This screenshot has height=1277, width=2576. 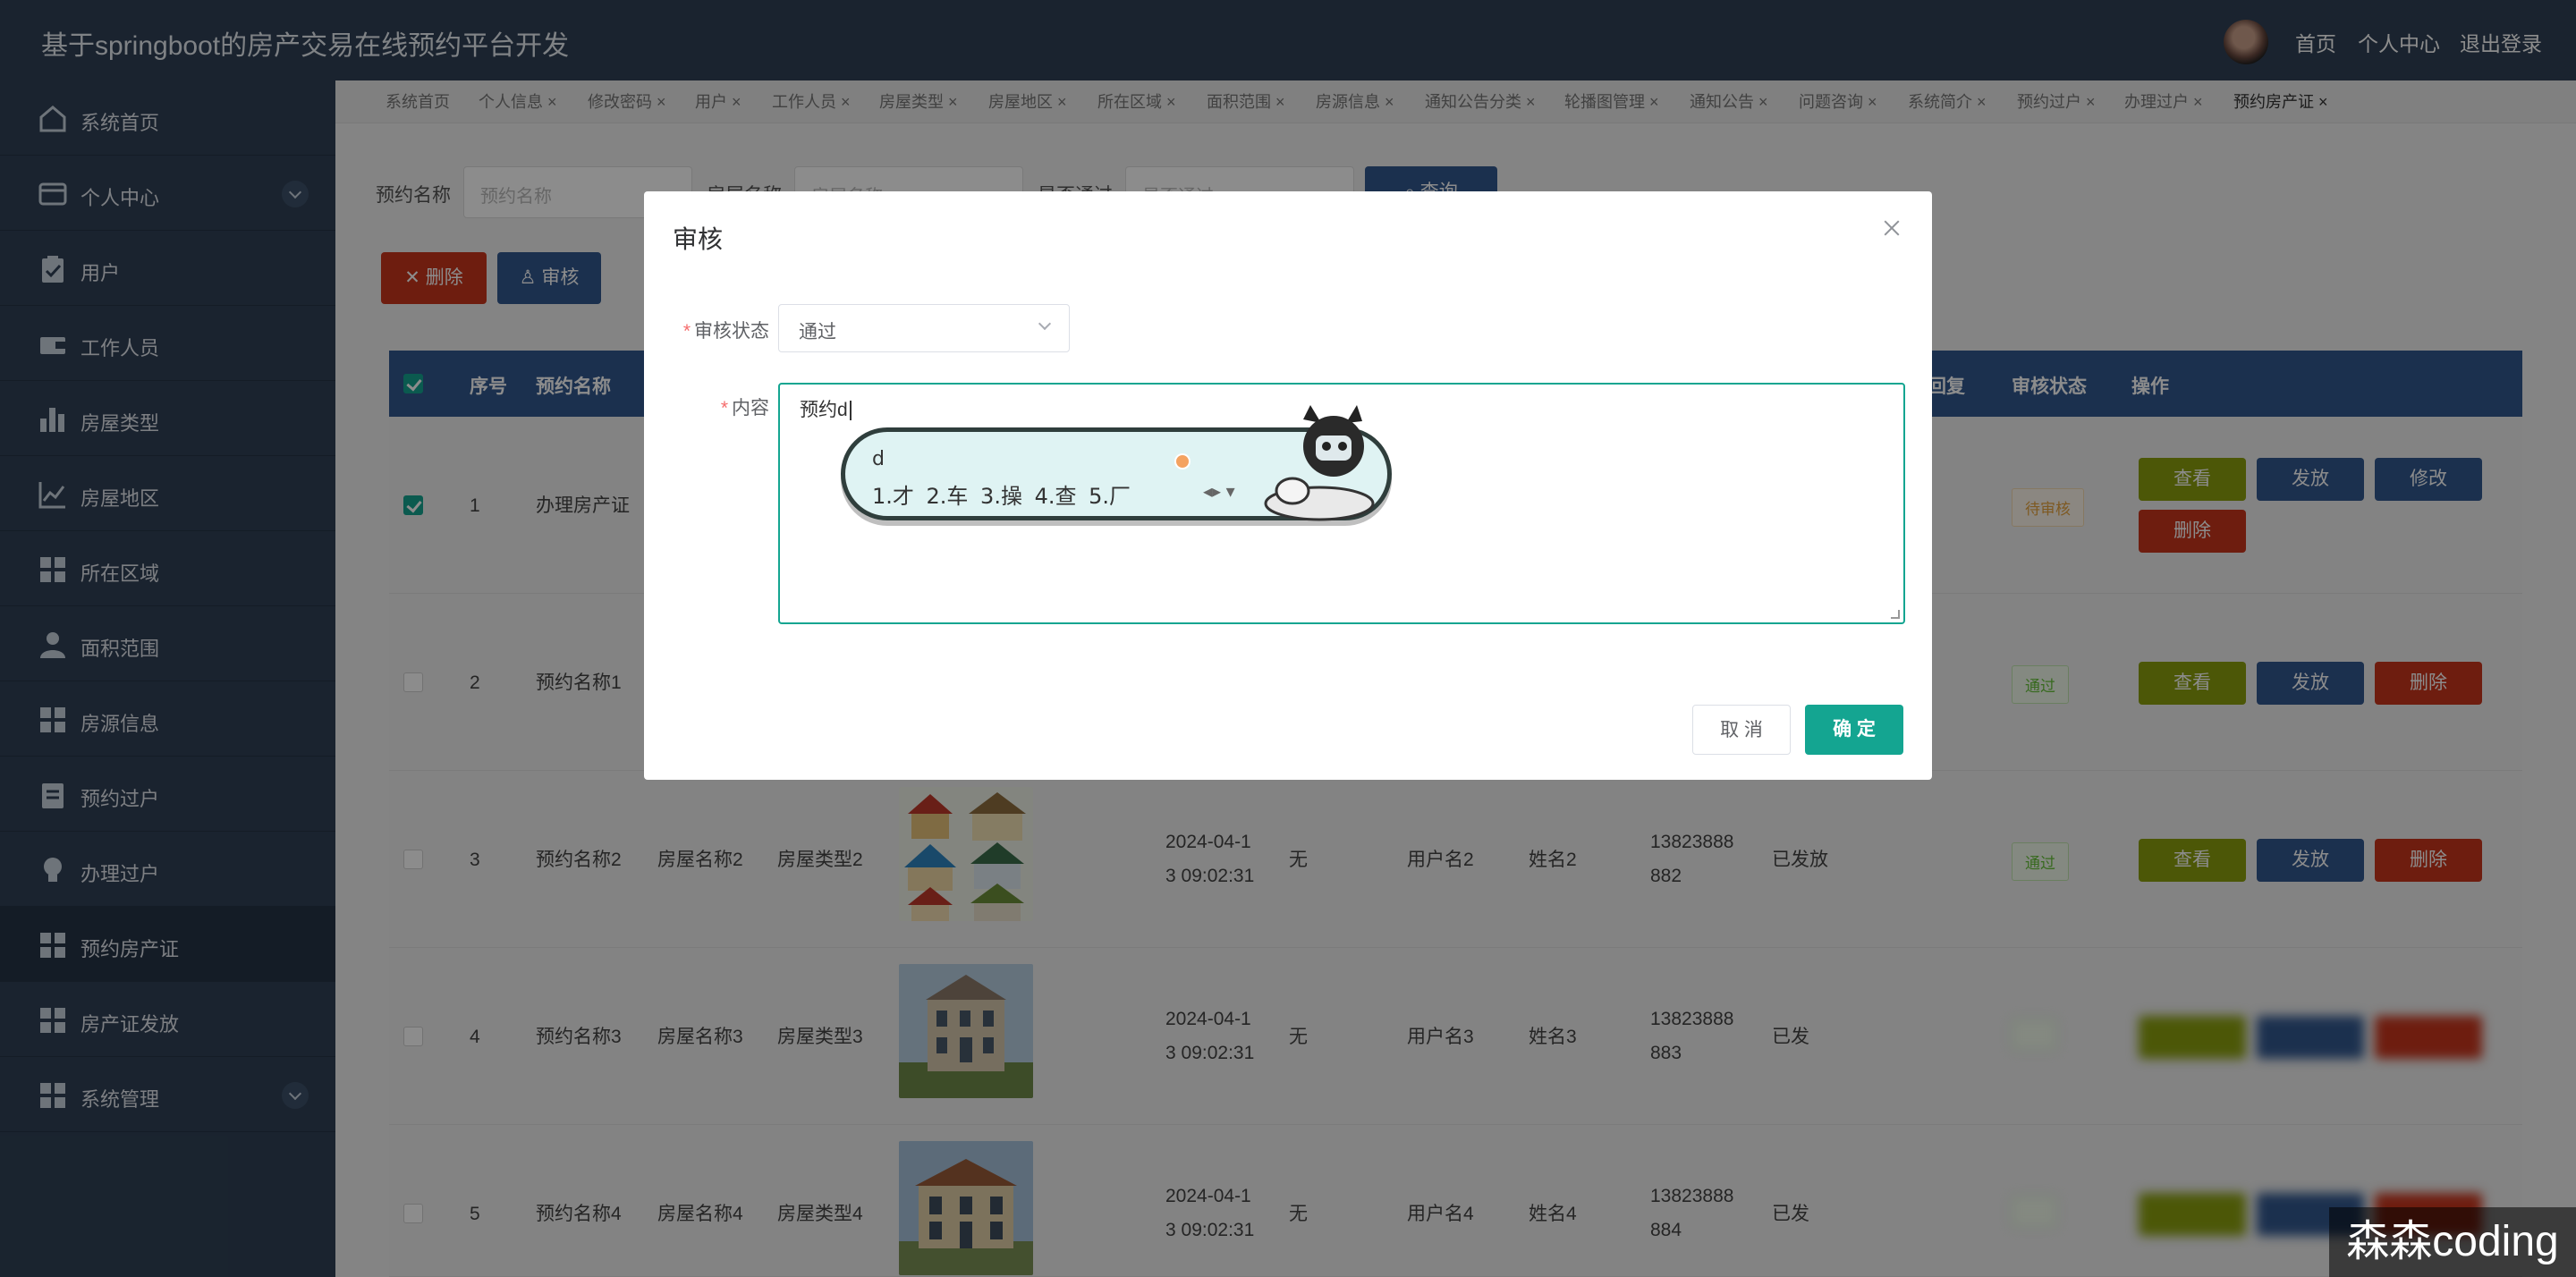 What do you see at coordinates (1182, 461) in the screenshot?
I see `ime-status-icon` at bounding box center [1182, 461].